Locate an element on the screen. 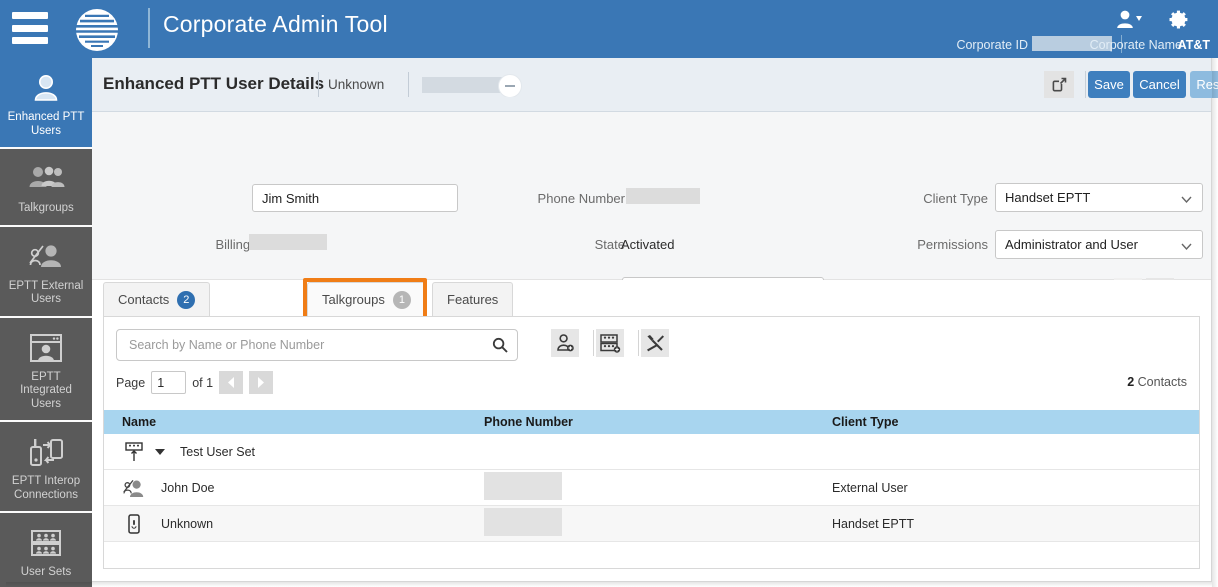 This screenshot has height=587, width=1218. column-header-type: Client Type is located at coordinates (865, 422).